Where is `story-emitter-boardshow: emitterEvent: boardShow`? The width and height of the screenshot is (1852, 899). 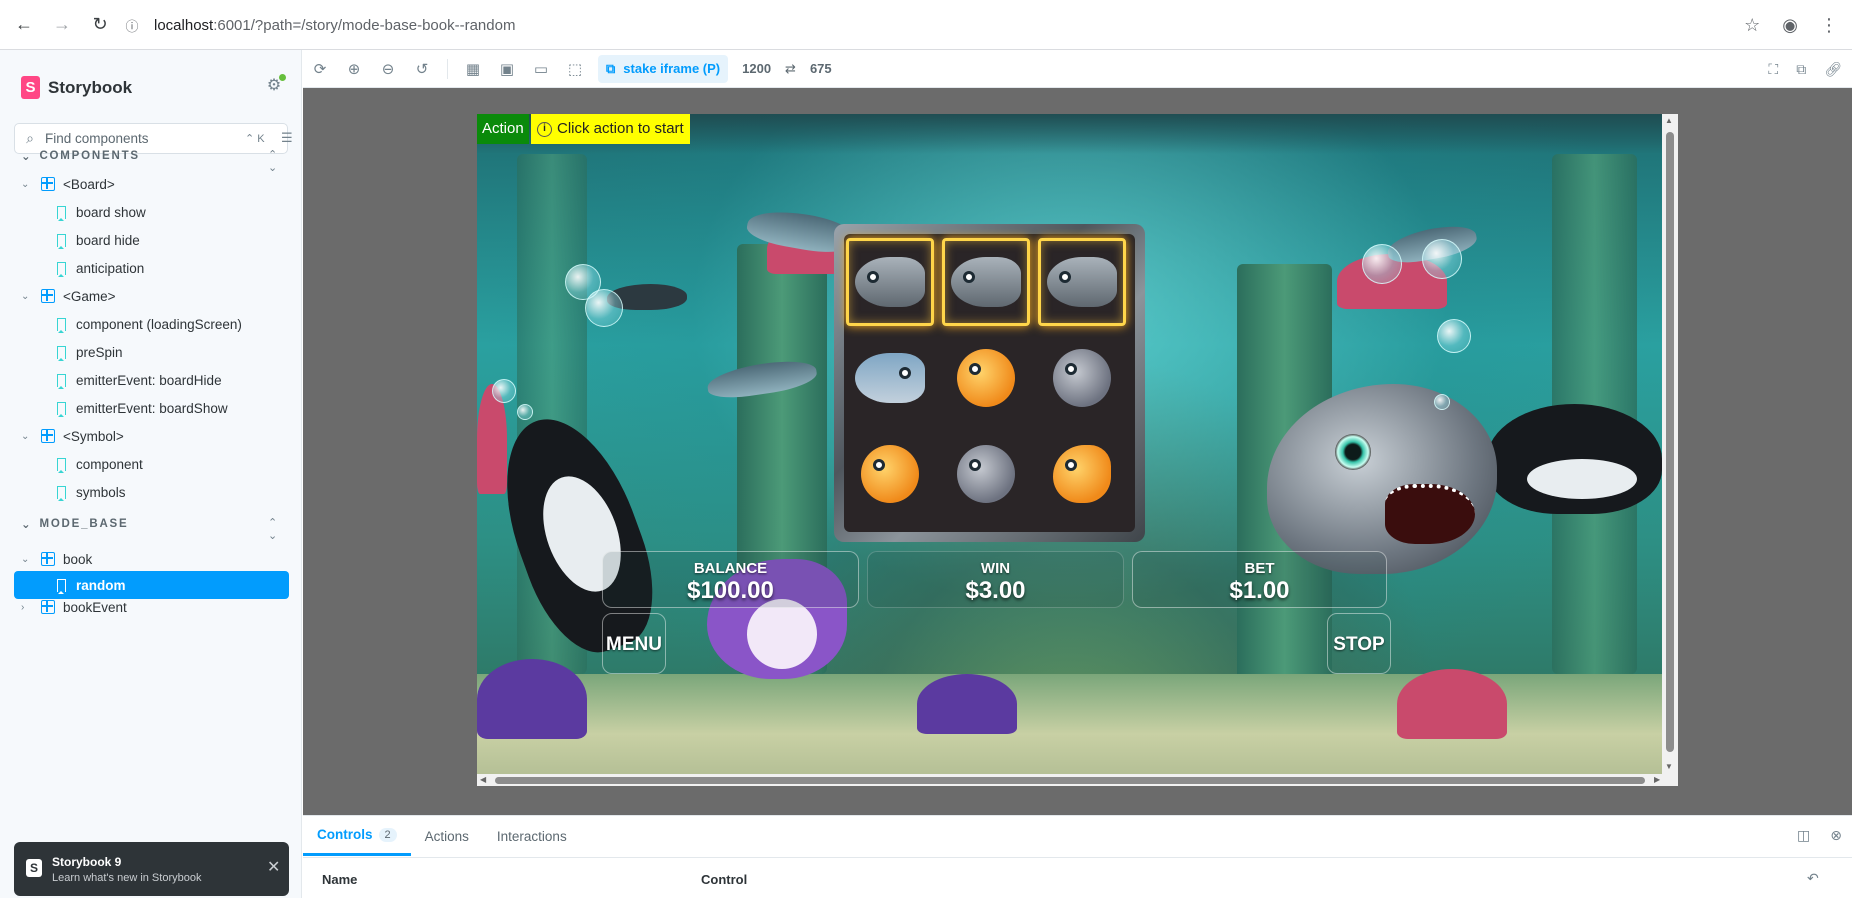 story-emitter-boardshow: emitterEvent: boardShow is located at coordinates (142, 408).